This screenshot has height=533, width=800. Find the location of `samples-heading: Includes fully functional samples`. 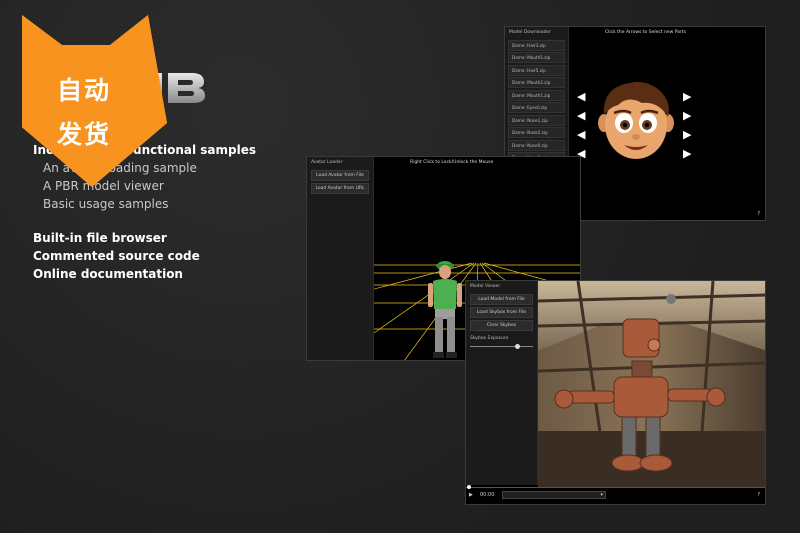

samples-heading: Includes fully functional samples is located at coordinates (144, 150).